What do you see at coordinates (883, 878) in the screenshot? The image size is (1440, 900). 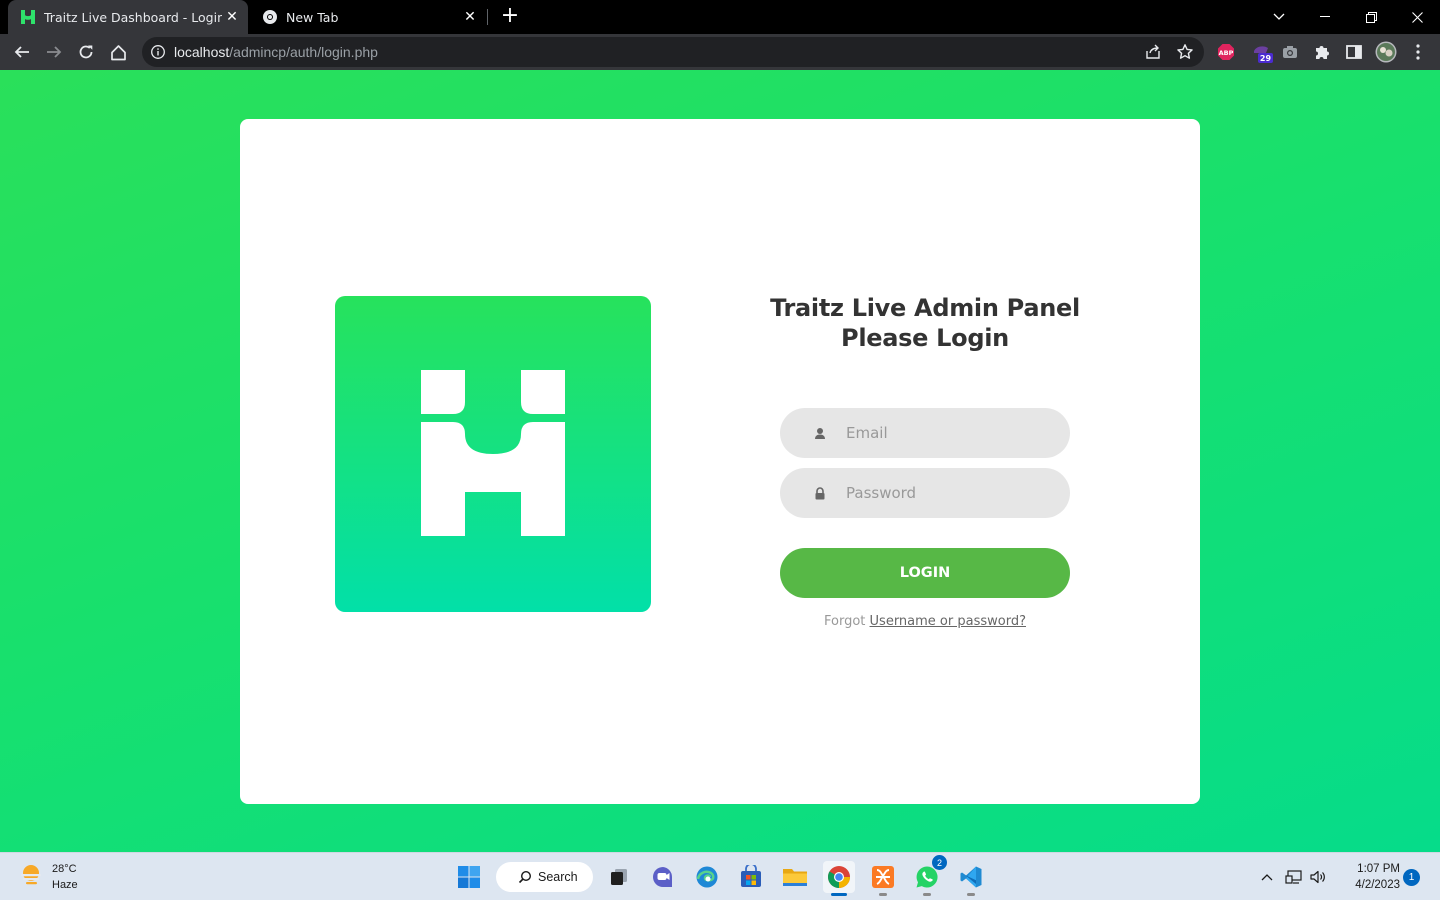 I see `xampp-icon` at bounding box center [883, 878].